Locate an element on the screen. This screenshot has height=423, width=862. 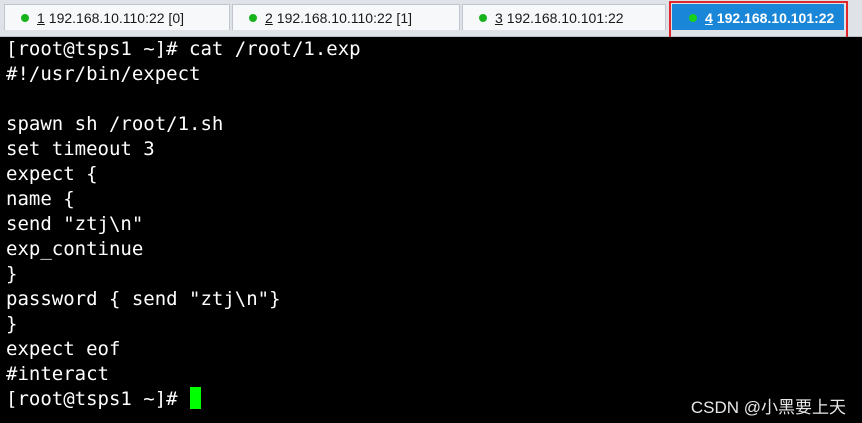
tab-2: 2 192.168.10.110:22 [1] is located at coordinates (346, 17).